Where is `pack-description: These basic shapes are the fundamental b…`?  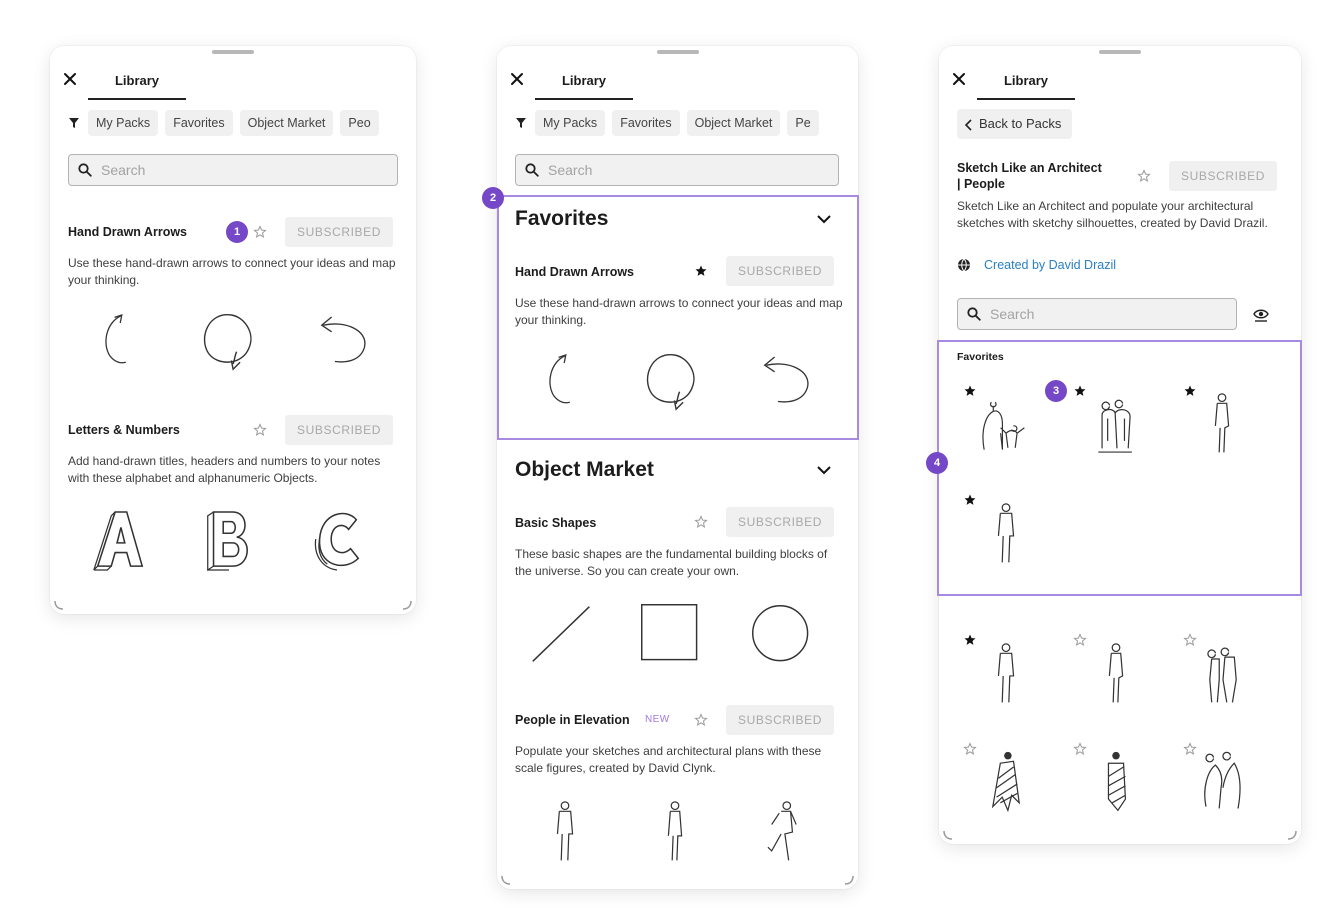
pack-description: These basic shapes are the fundamental b… is located at coordinates (671, 562).